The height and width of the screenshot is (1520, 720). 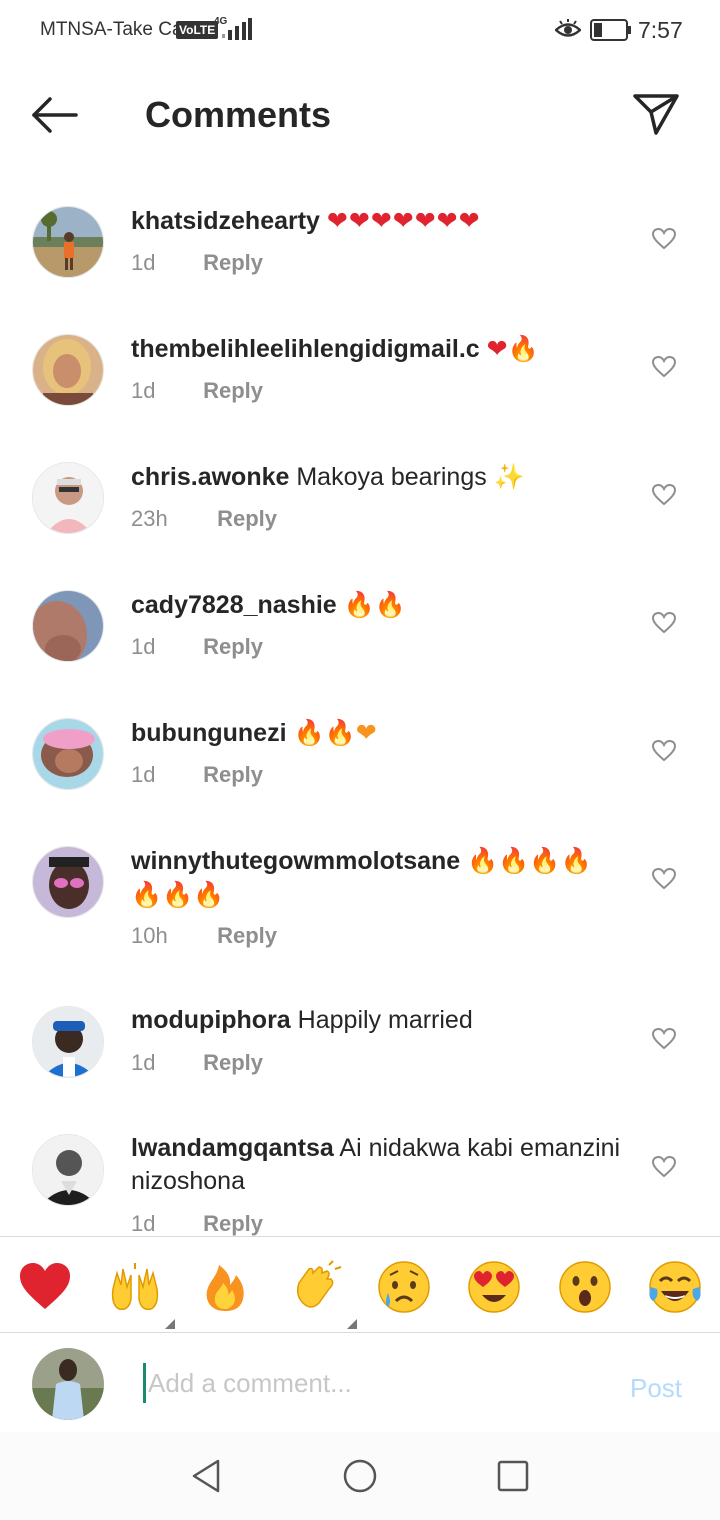 I want to click on comment-meta: 23h Reply, so click(x=204, y=519).